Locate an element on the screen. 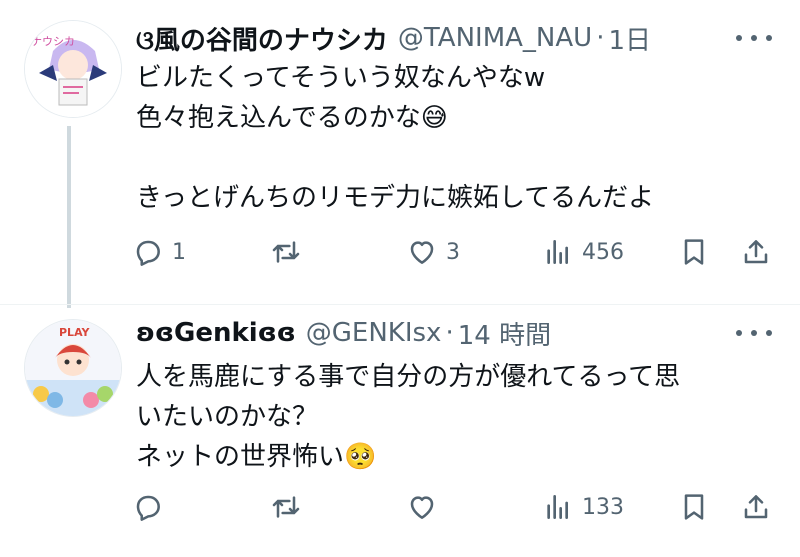 This screenshot has width=800, height=557. display-name: ʚɞGenkiɞɞ is located at coordinates (216, 333).